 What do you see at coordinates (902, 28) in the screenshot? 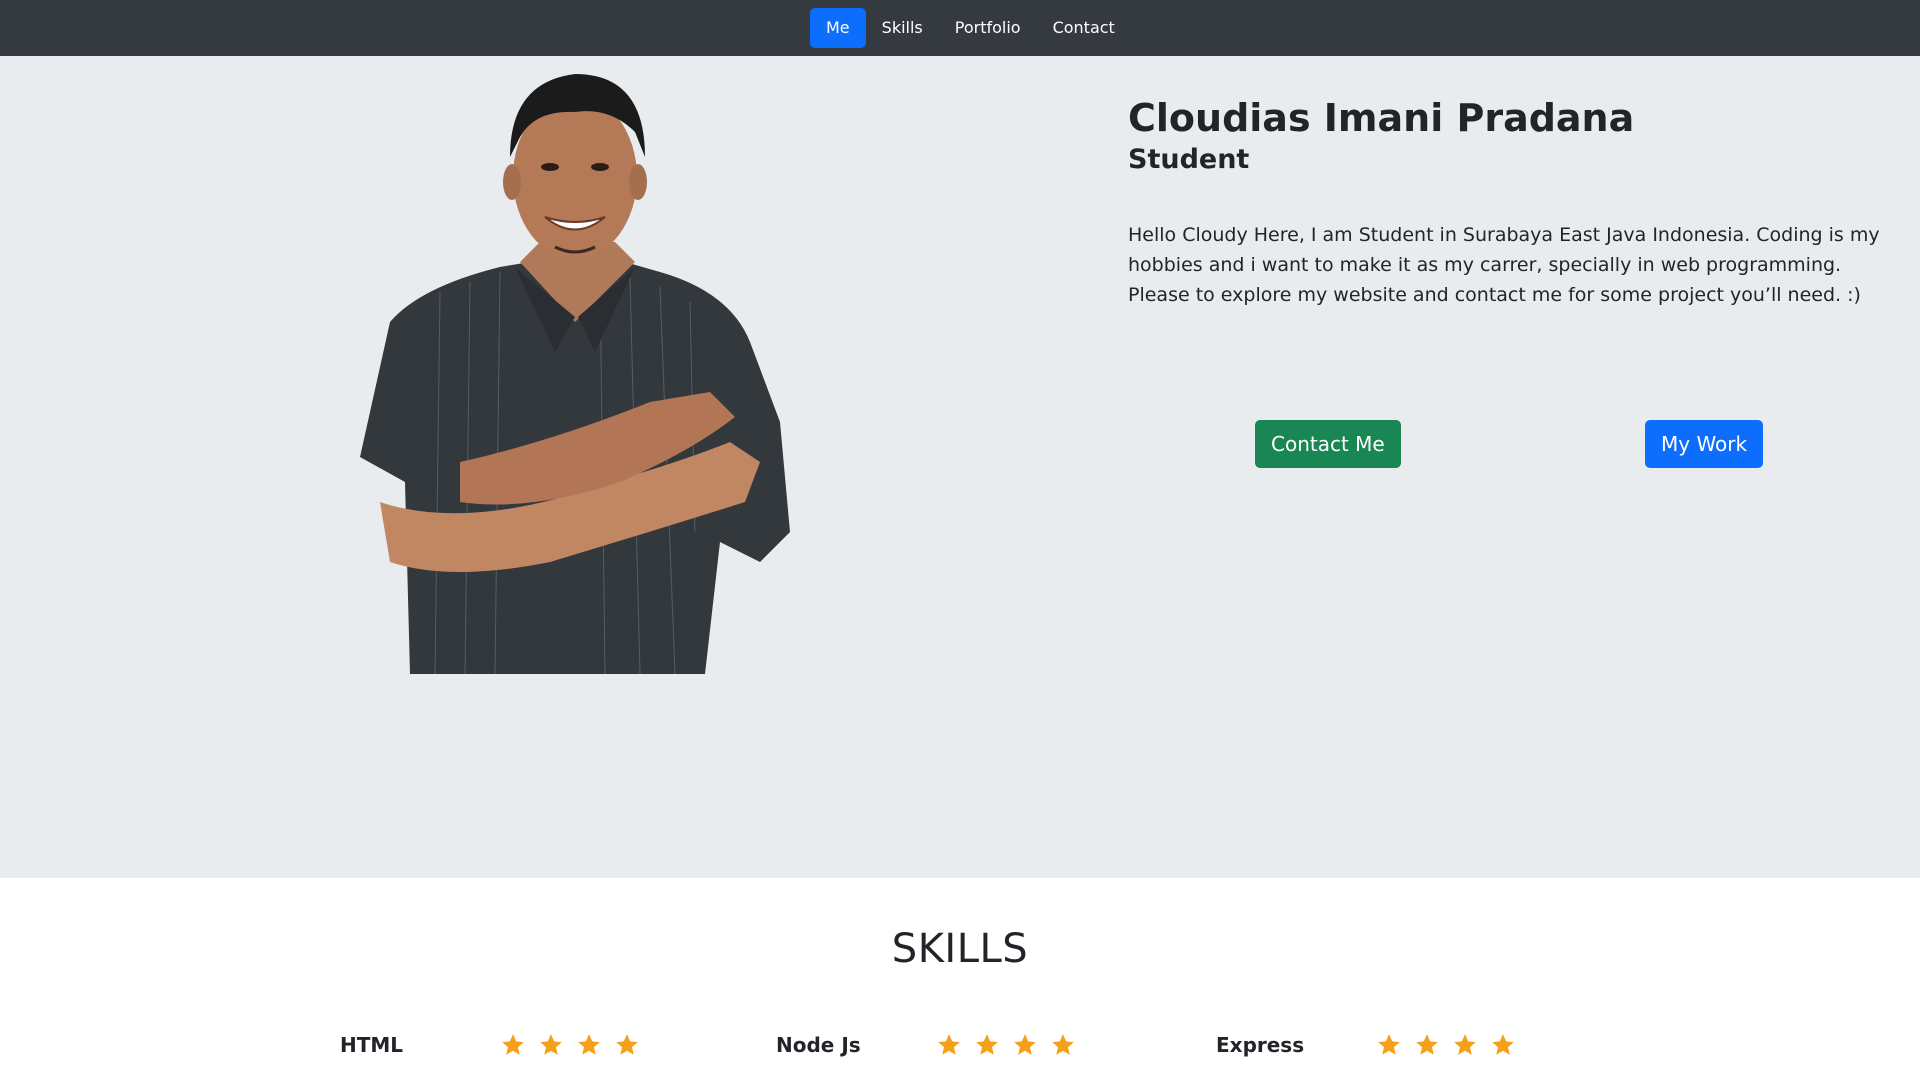
I see `nav-item-skills: Skills` at bounding box center [902, 28].